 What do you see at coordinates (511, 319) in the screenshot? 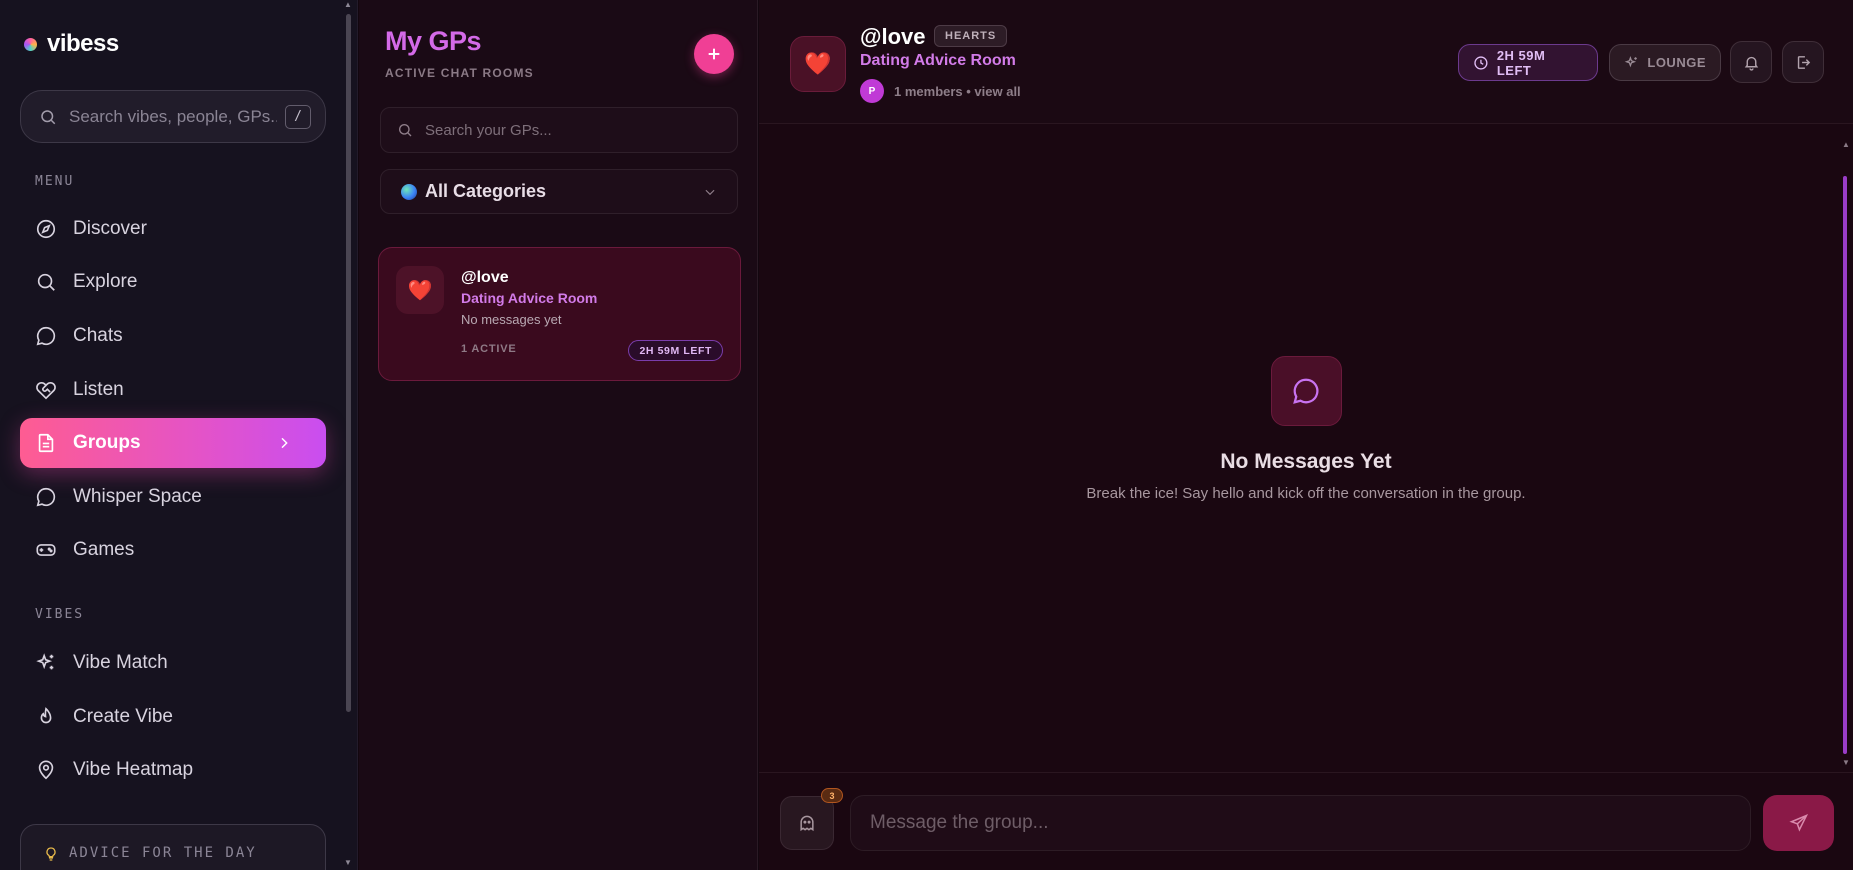
I see `gp-last-message: No messages yet` at bounding box center [511, 319].